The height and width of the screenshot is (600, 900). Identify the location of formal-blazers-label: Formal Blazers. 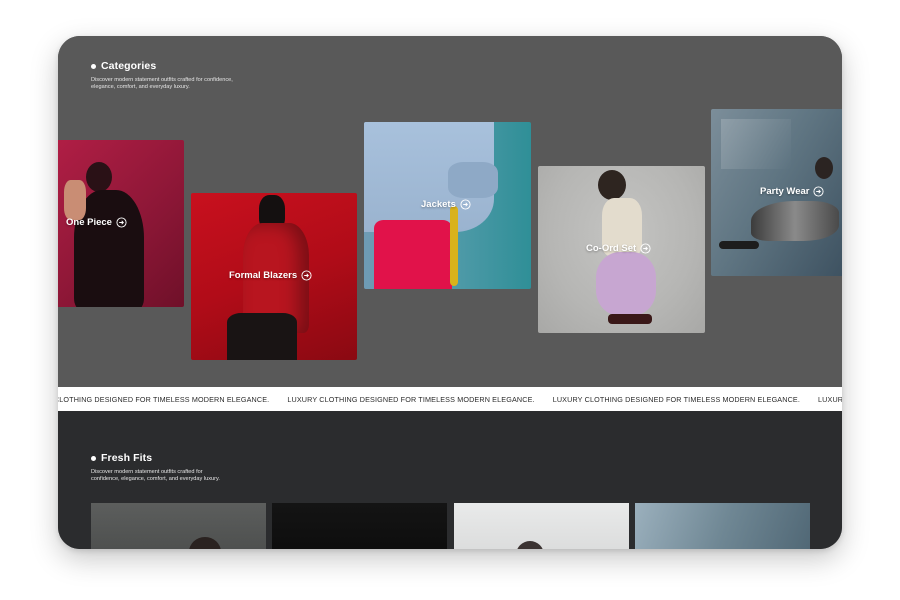
(263, 275).